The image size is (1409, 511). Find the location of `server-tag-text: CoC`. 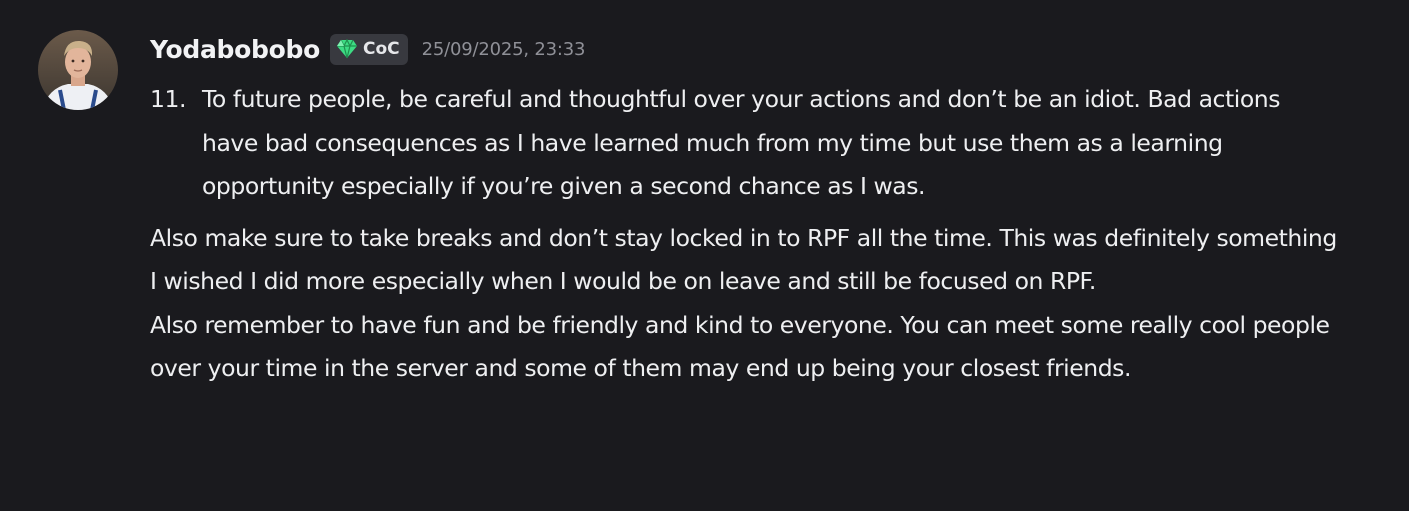

server-tag-text: CoC is located at coordinates (381, 49).